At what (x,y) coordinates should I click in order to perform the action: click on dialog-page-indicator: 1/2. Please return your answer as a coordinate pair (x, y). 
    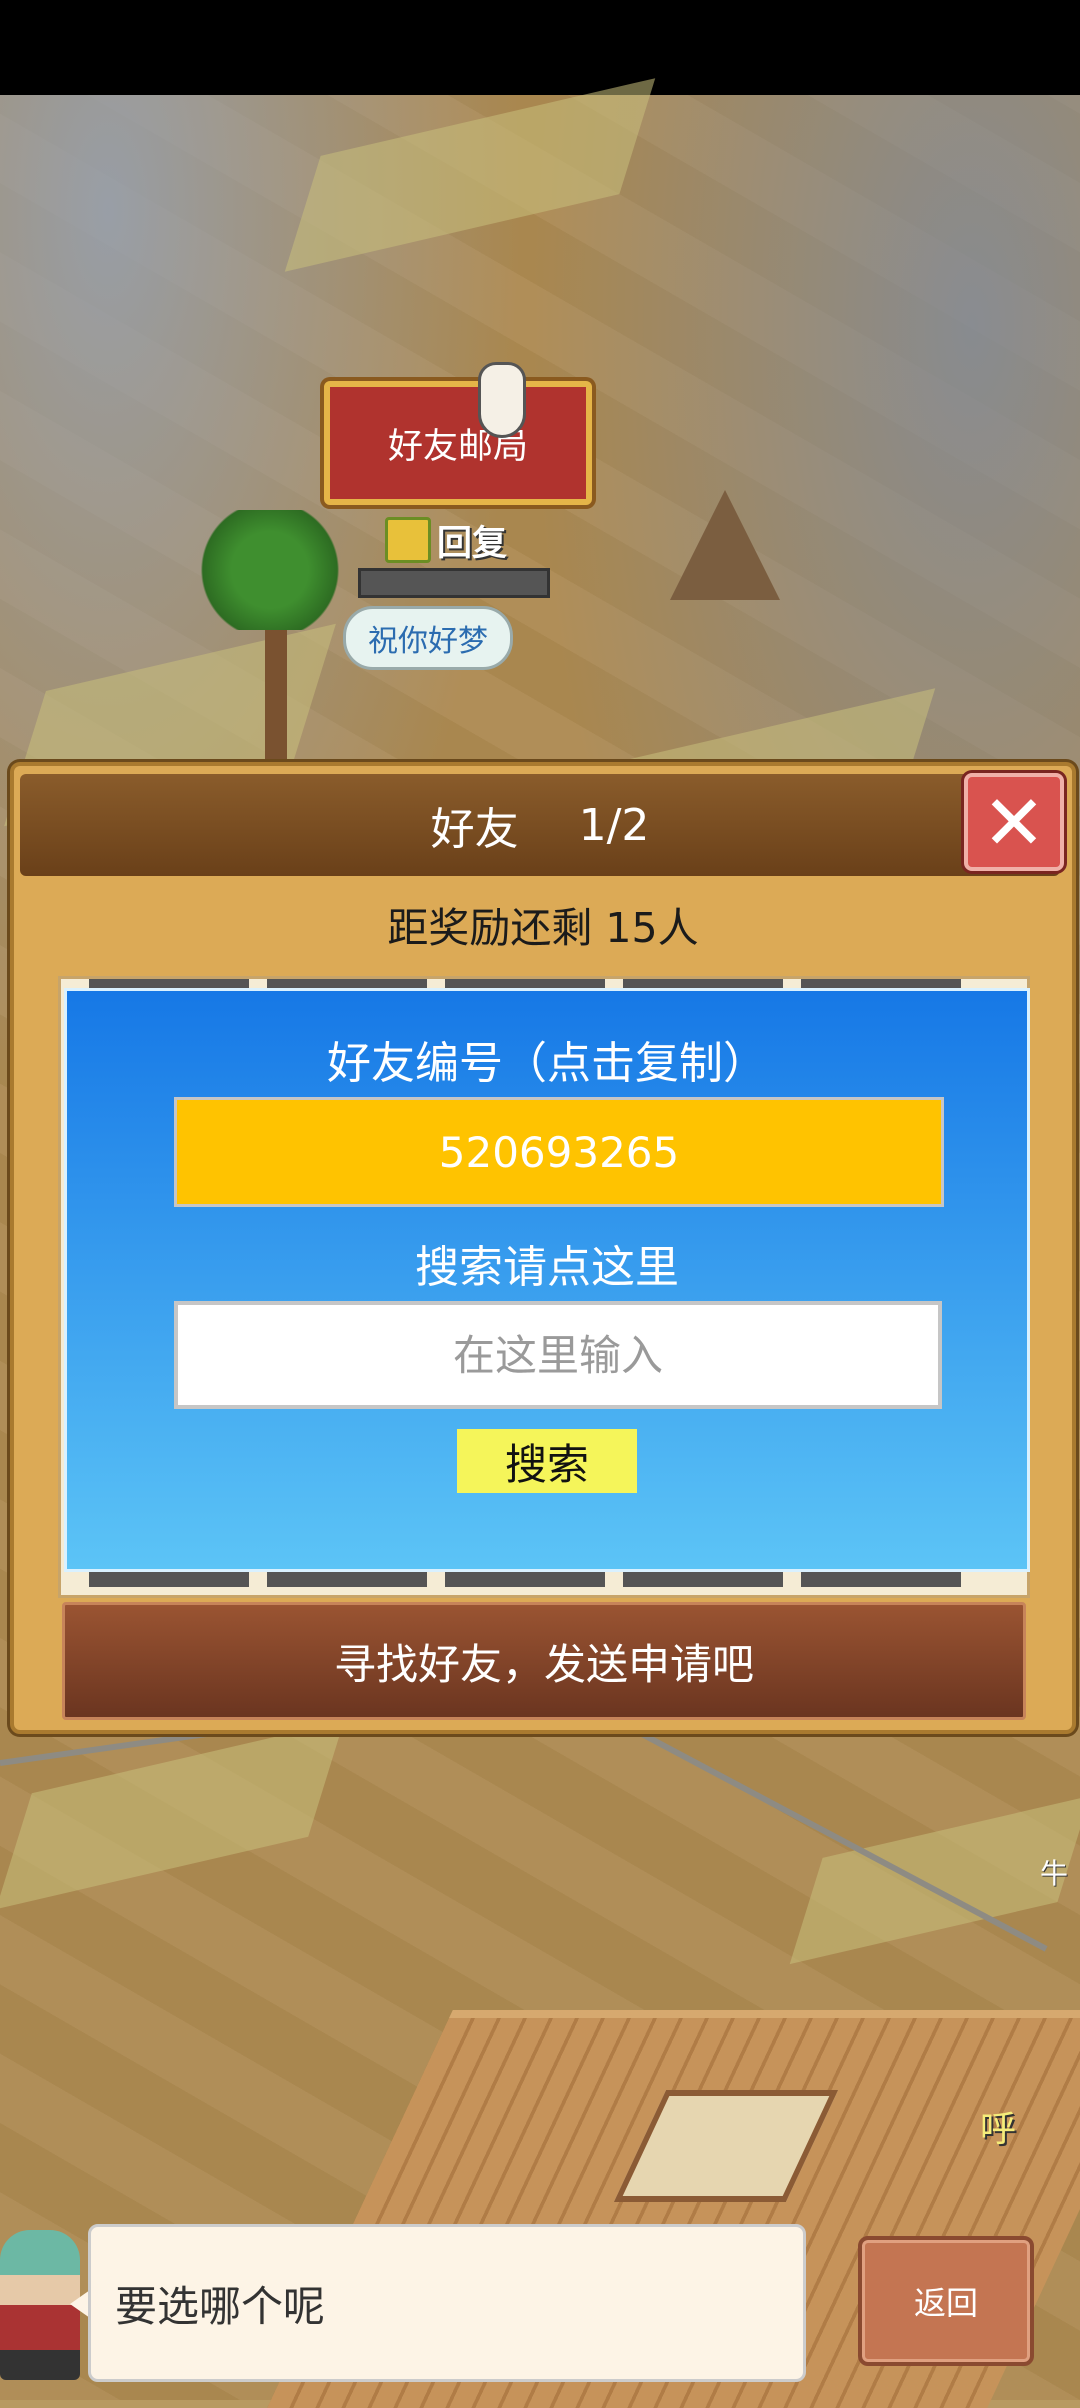
    Looking at the image, I should click on (614, 825).